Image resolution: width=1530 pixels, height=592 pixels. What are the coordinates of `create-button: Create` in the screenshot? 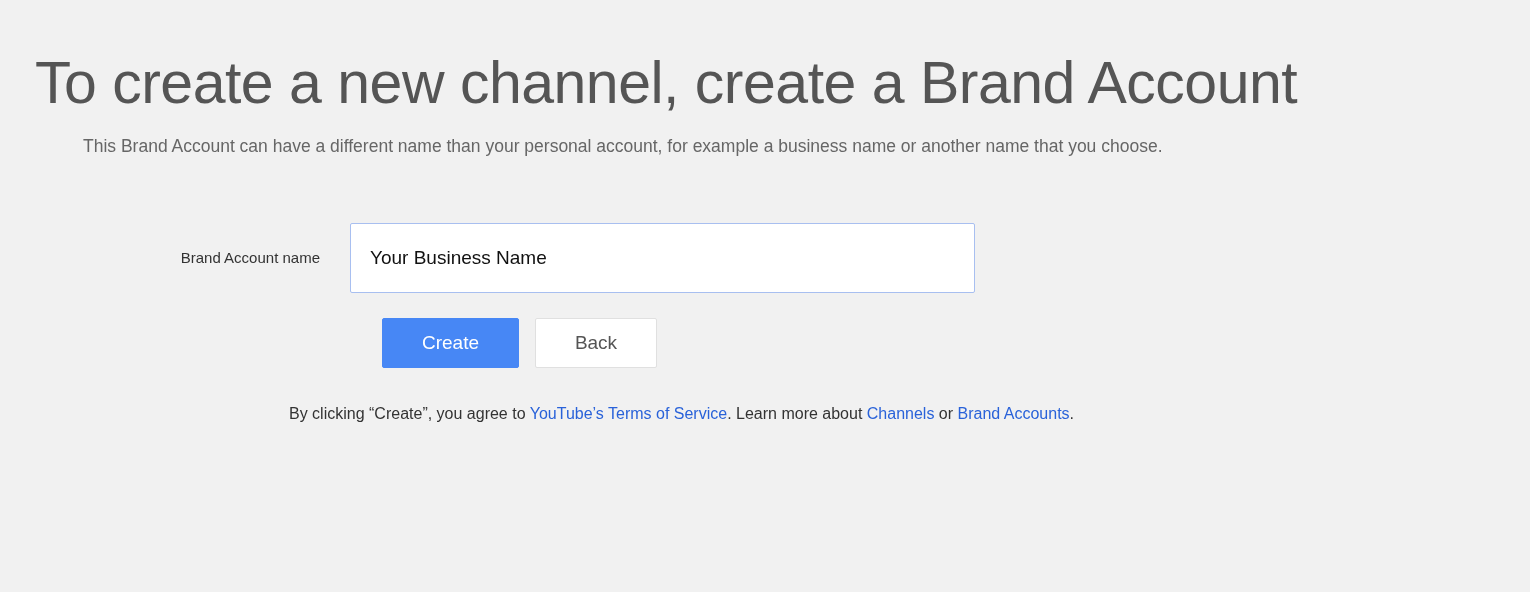 It's located at (450, 343).